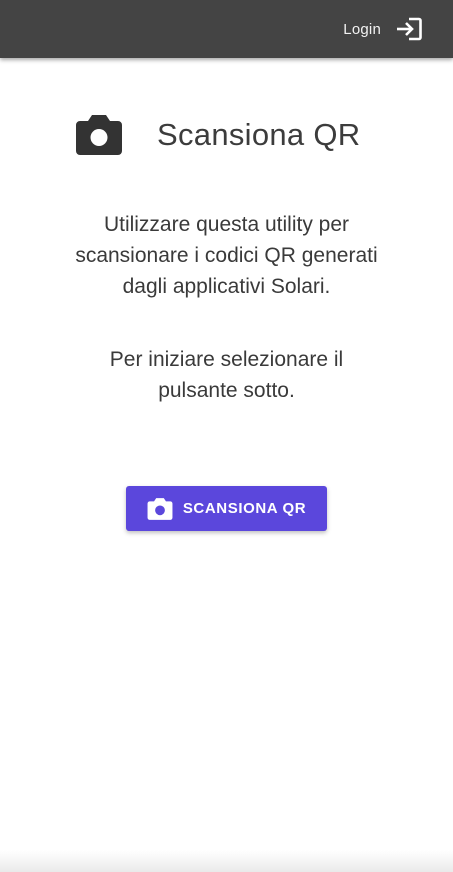 This screenshot has height=872, width=453. What do you see at coordinates (226, 286) in the screenshot?
I see `intro-line: dagli applicativi Solari.` at bounding box center [226, 286].